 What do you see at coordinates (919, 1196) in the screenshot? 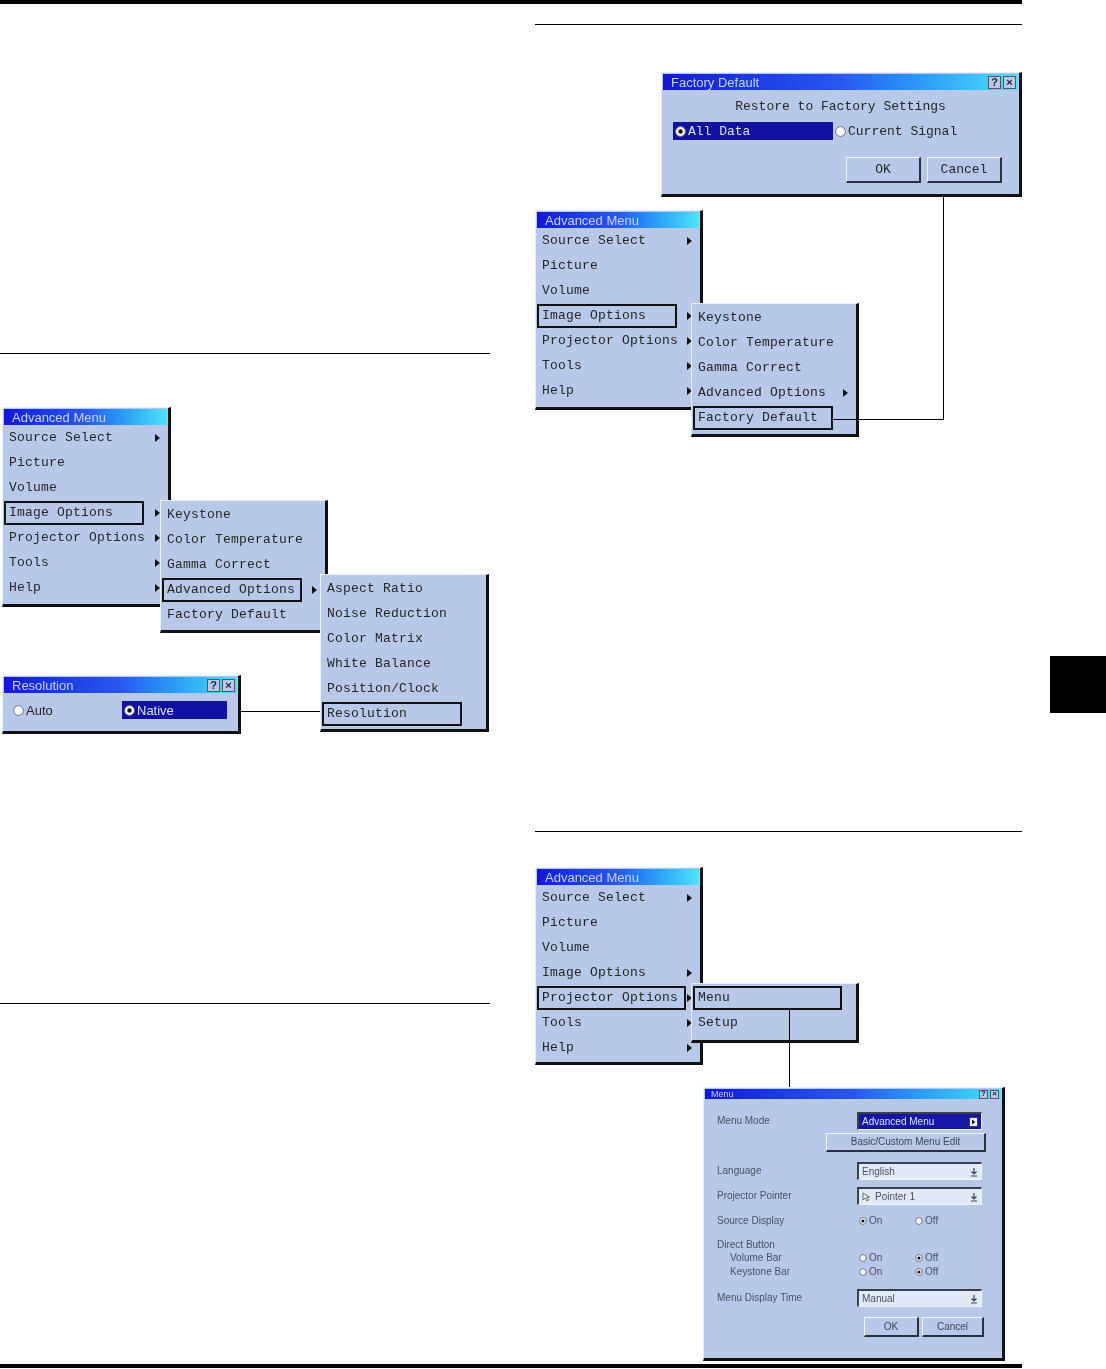
I see `dropdown-field: Pointer 1` at bounding box center [919, 1196].